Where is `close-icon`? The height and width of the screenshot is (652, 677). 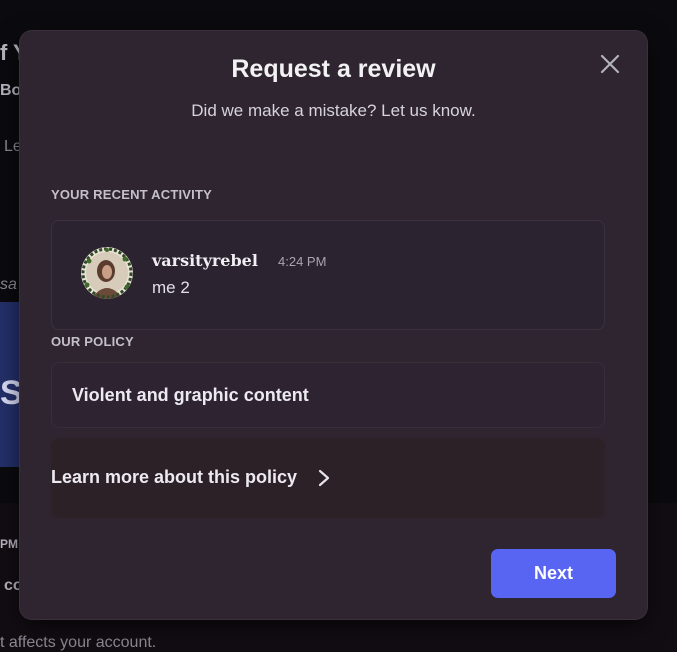
close-icon is located at coordinates (610, 64).